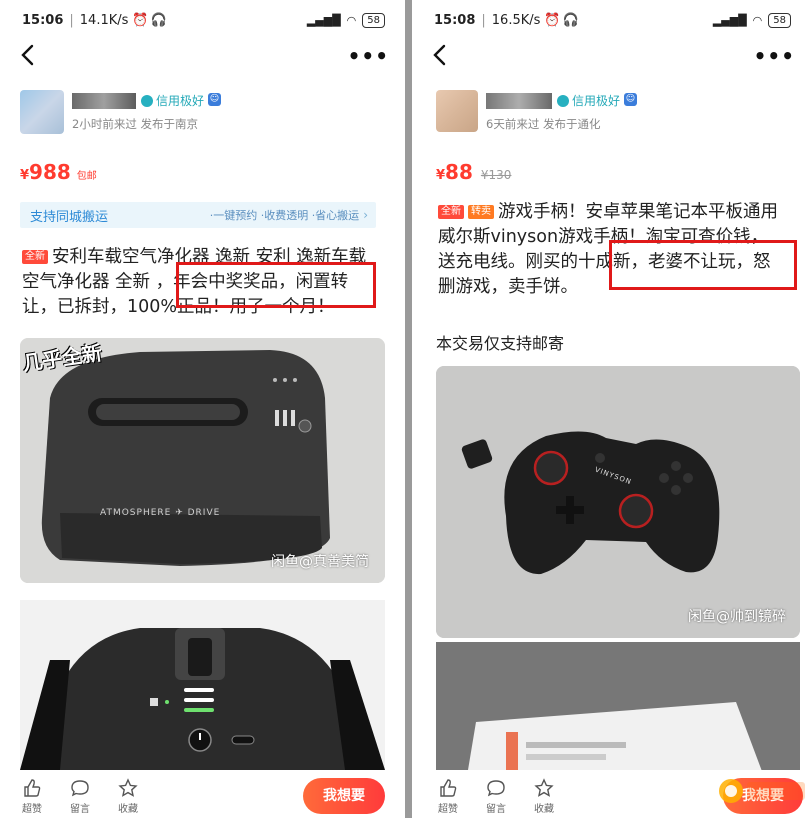 Image resolution: width=811 pixels, height=818 pixels. What do you see at coordinates (474, 172) in the screenshot?
I see `price: ¥ 88 ¥130` at bounding box center [474, 172].